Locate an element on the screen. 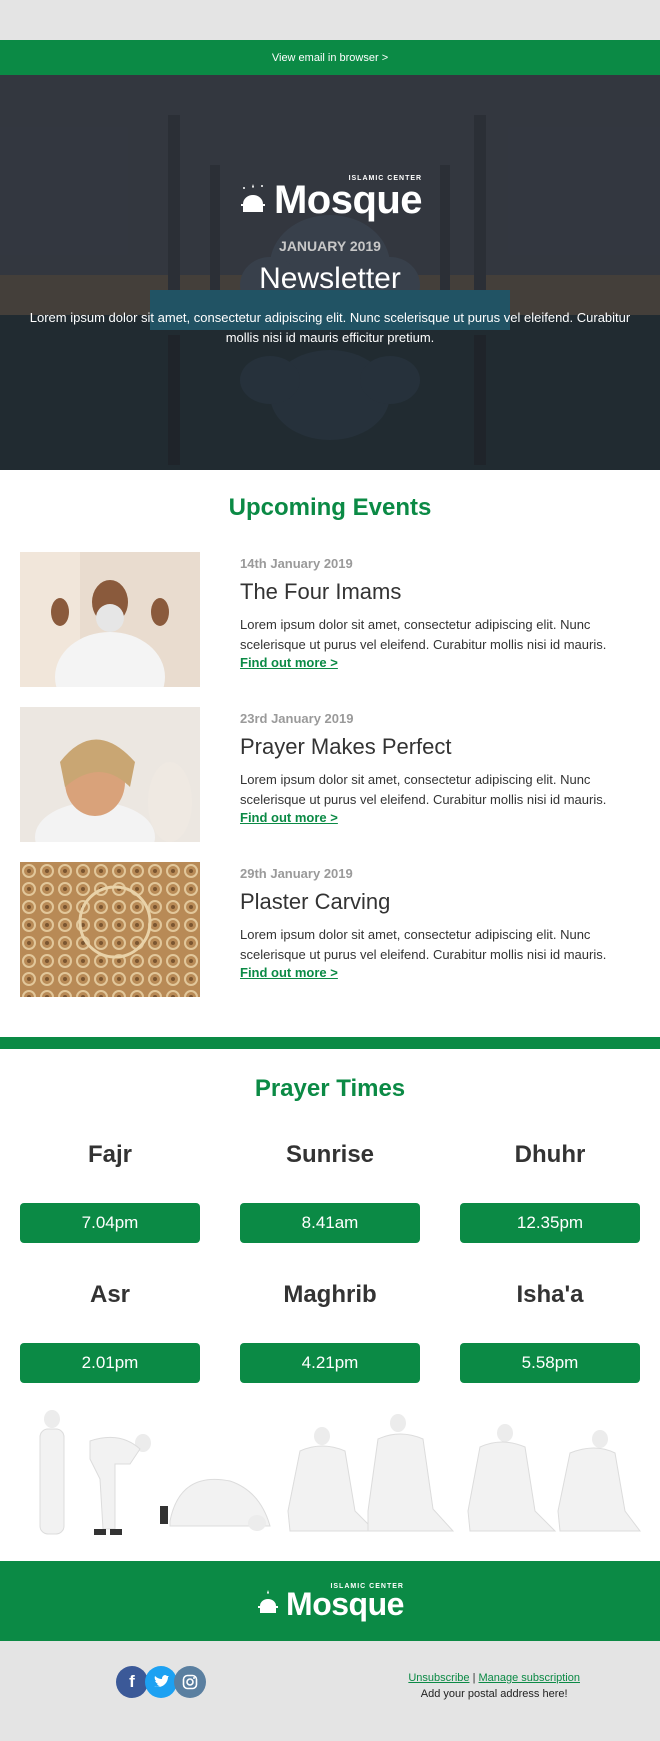  view-in-browser-link: View email in browser > is located at coordinates (330, 58).